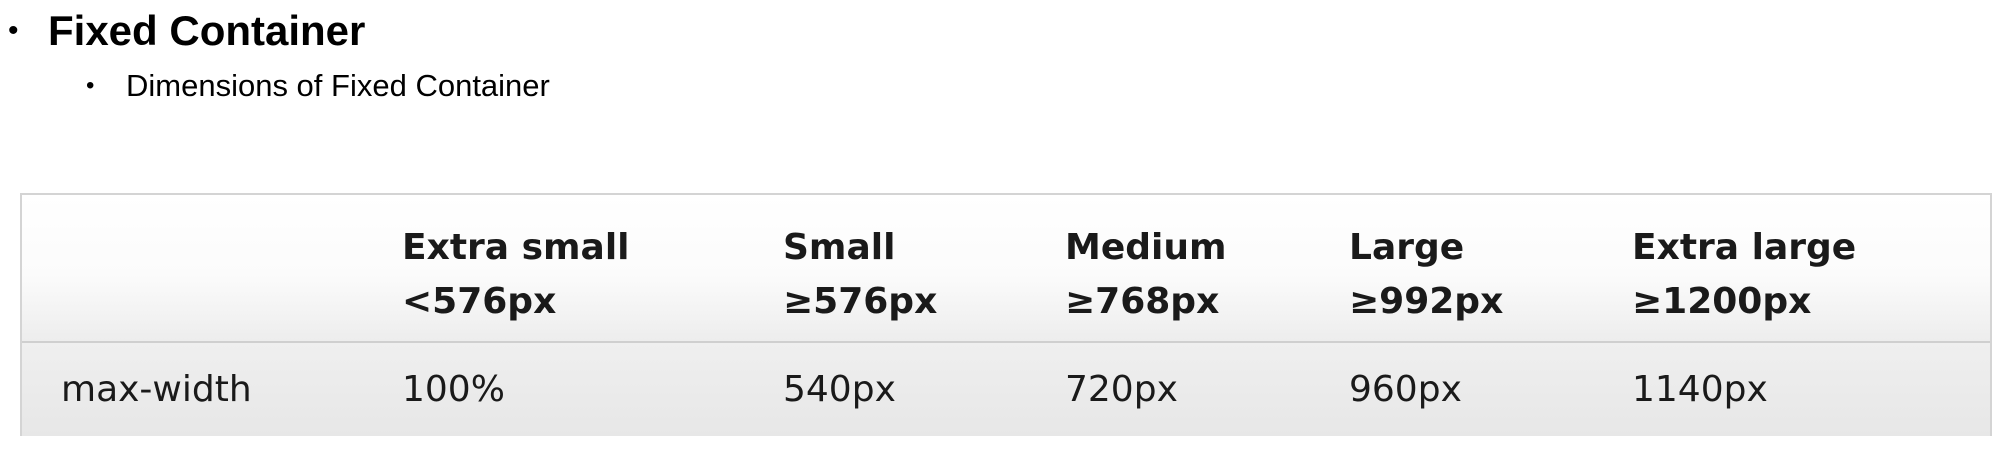 This screenshot has width=2012, height=450. I want to click on column-header-extra-small: Extra small <576px, so click(516, 275).